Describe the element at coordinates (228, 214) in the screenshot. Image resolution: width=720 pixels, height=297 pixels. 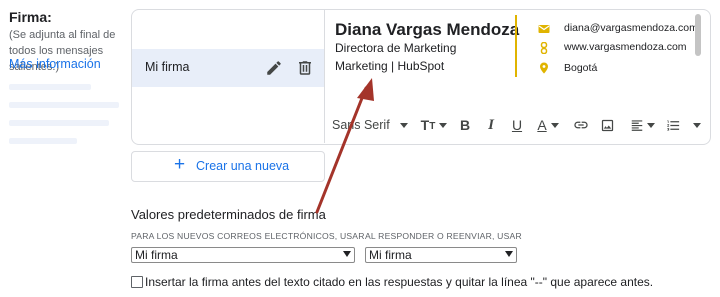
I see `defaults-title: Valores predeterminados de firma` at that location.